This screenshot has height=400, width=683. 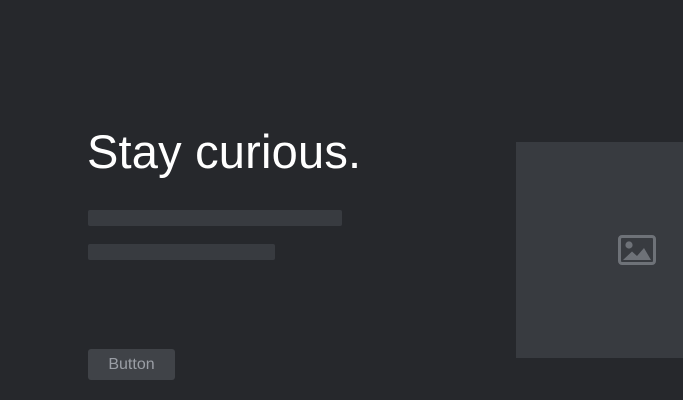 What do you see at coordinates (131, 364) in the screenshot?
I see `hero-button: Button` at bounding box center [131, 364].